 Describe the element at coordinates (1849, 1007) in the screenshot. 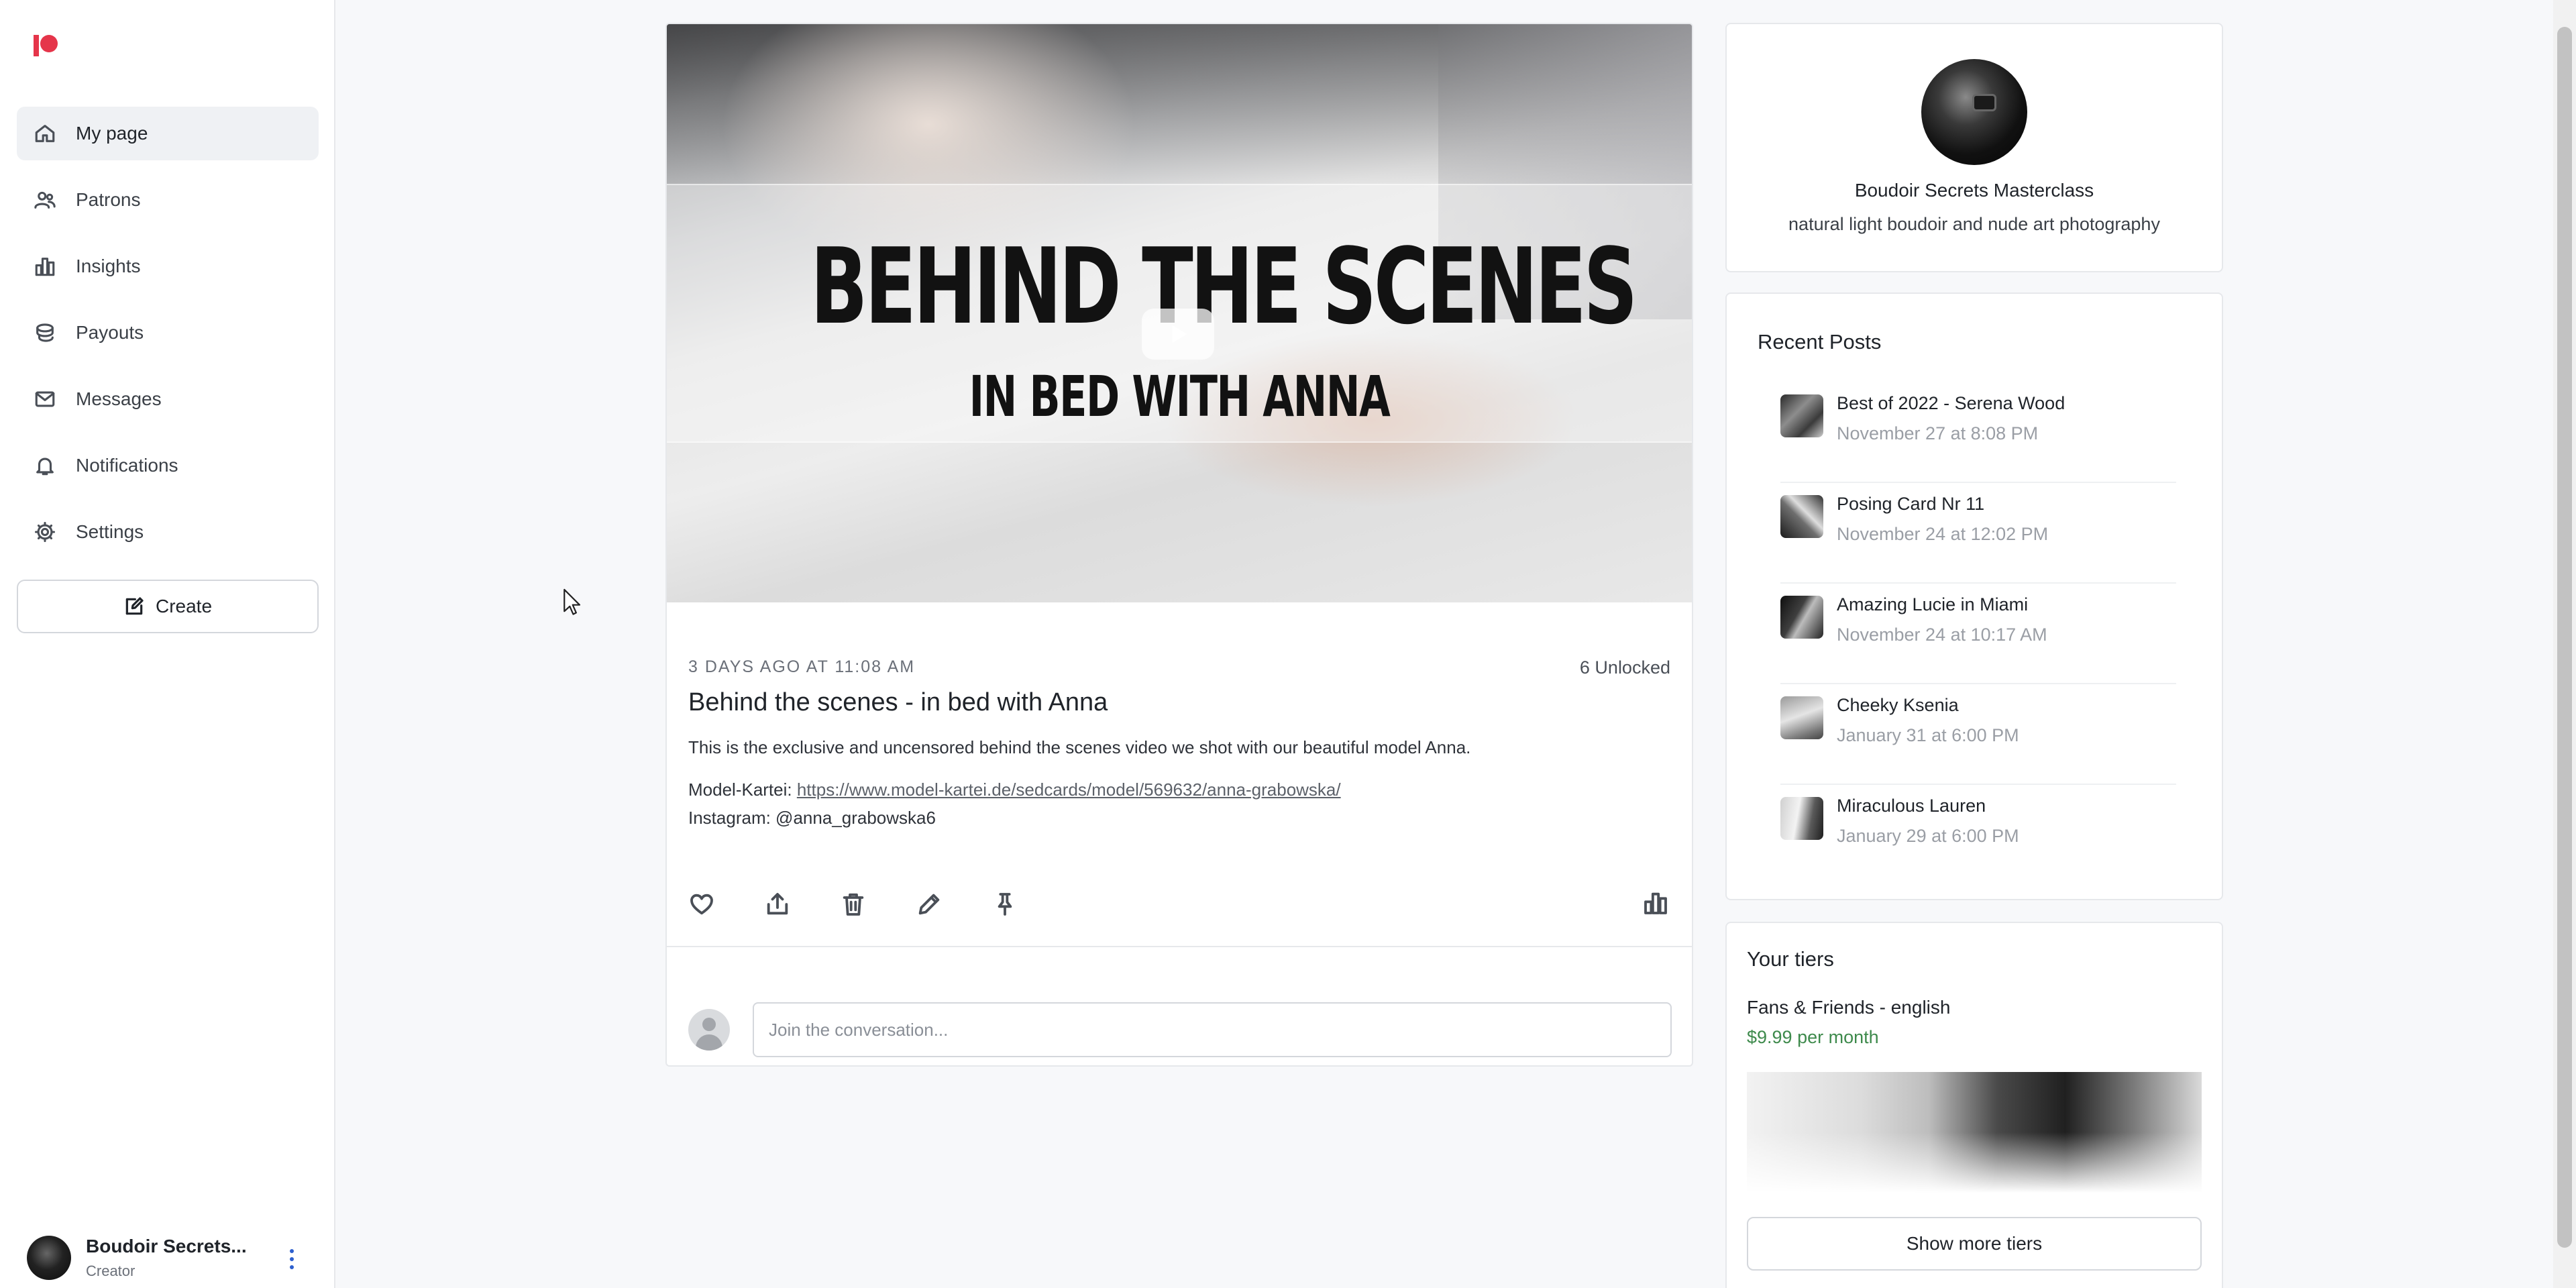

I see `tier-name: Fans & Friends - english` at that location.